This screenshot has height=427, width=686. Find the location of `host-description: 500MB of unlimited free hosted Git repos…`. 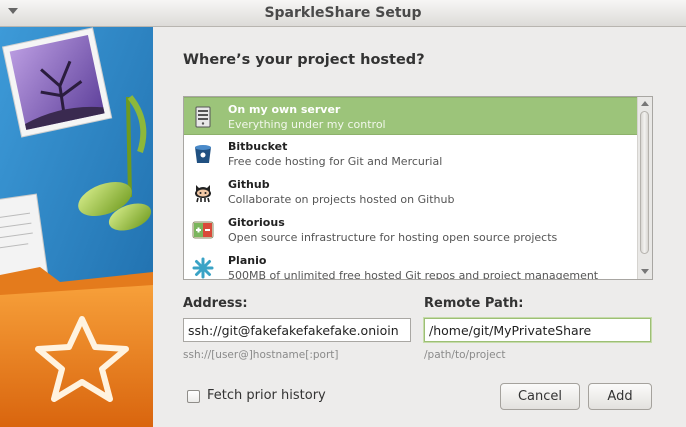

host-description: 500MB of unlimited free hosted Git repos… is located at coordinates (413, 274).